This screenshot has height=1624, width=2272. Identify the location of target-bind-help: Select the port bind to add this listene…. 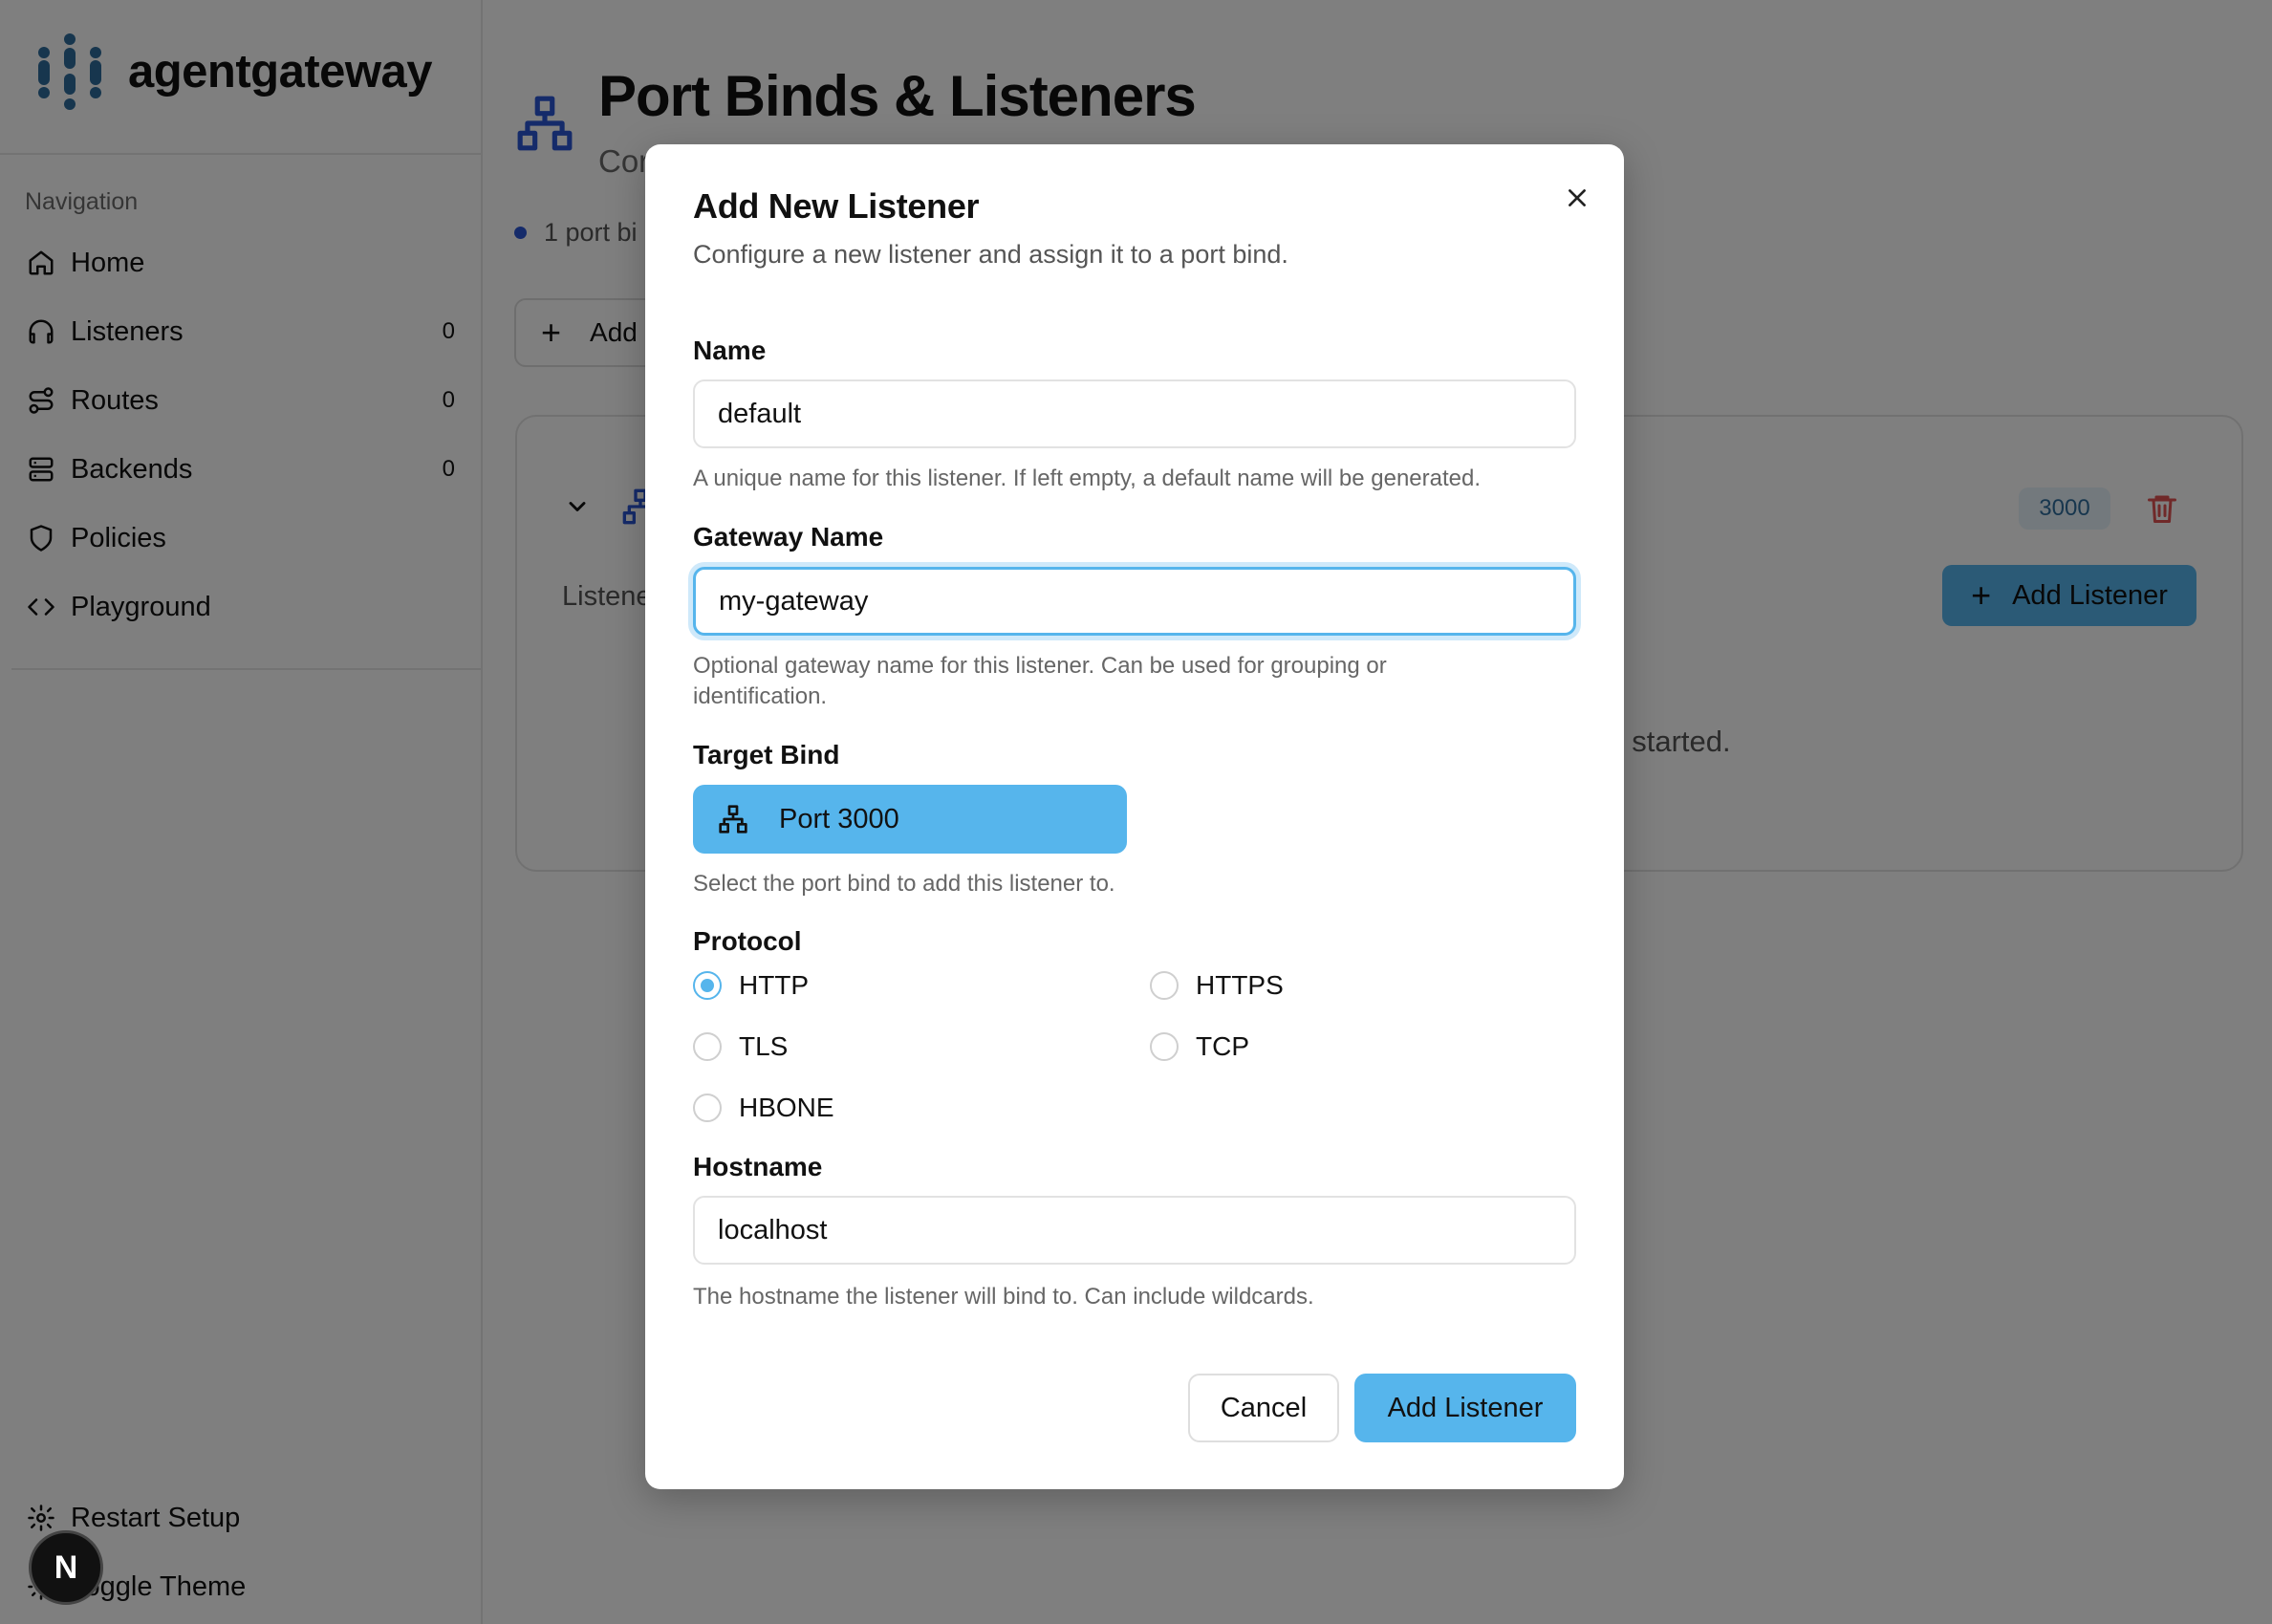
(904, 884).